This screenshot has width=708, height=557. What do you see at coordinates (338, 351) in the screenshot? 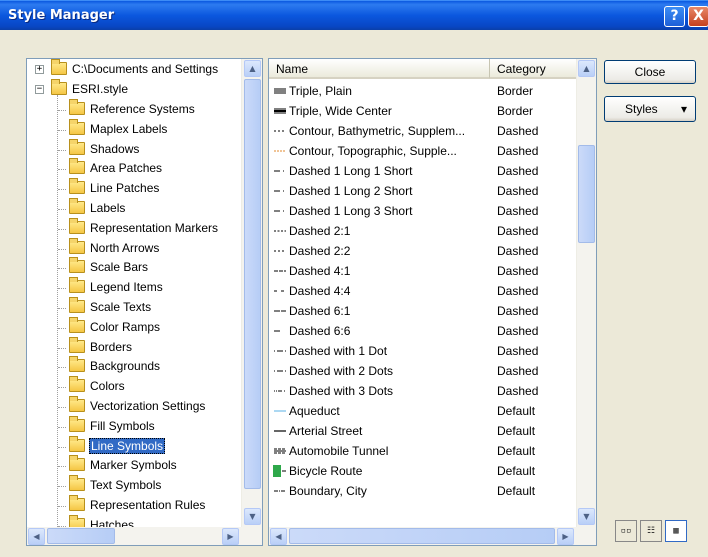
I see `symbol-name: Dashed with 1 Dot` at bounding box center [338, 351].